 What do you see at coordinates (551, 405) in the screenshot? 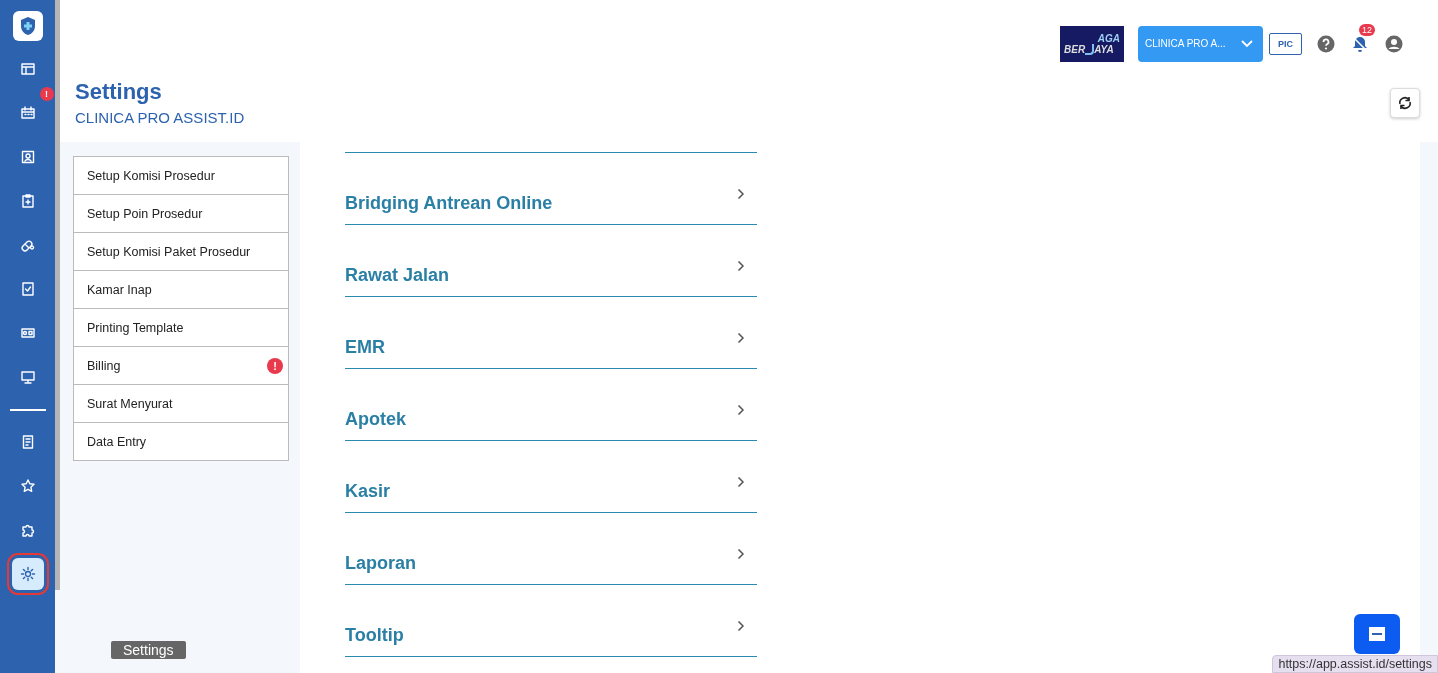
I see `settings-section: Apotek` at bounding box center [551, 405].